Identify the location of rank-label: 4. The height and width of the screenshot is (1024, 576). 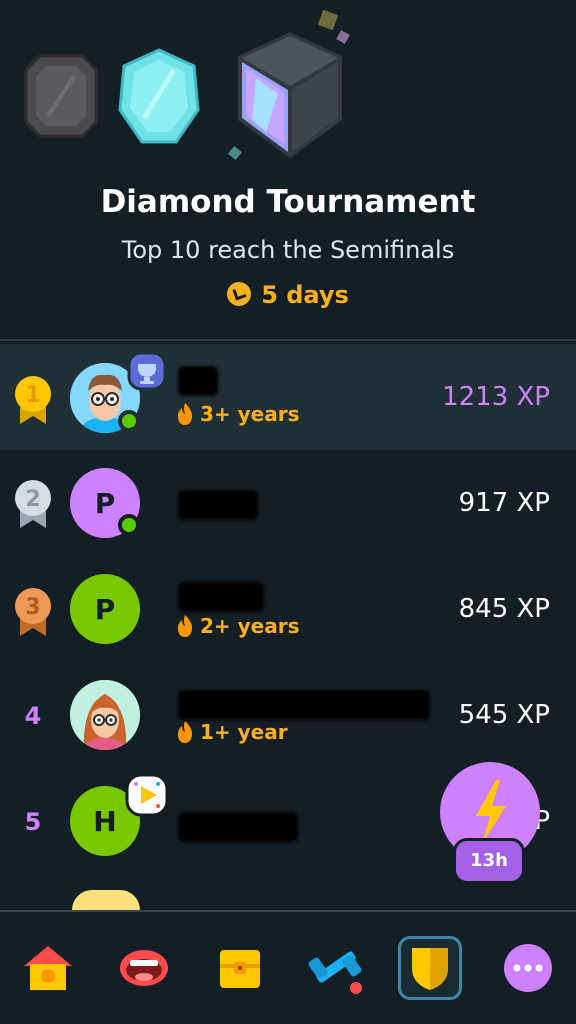
(33, 716).